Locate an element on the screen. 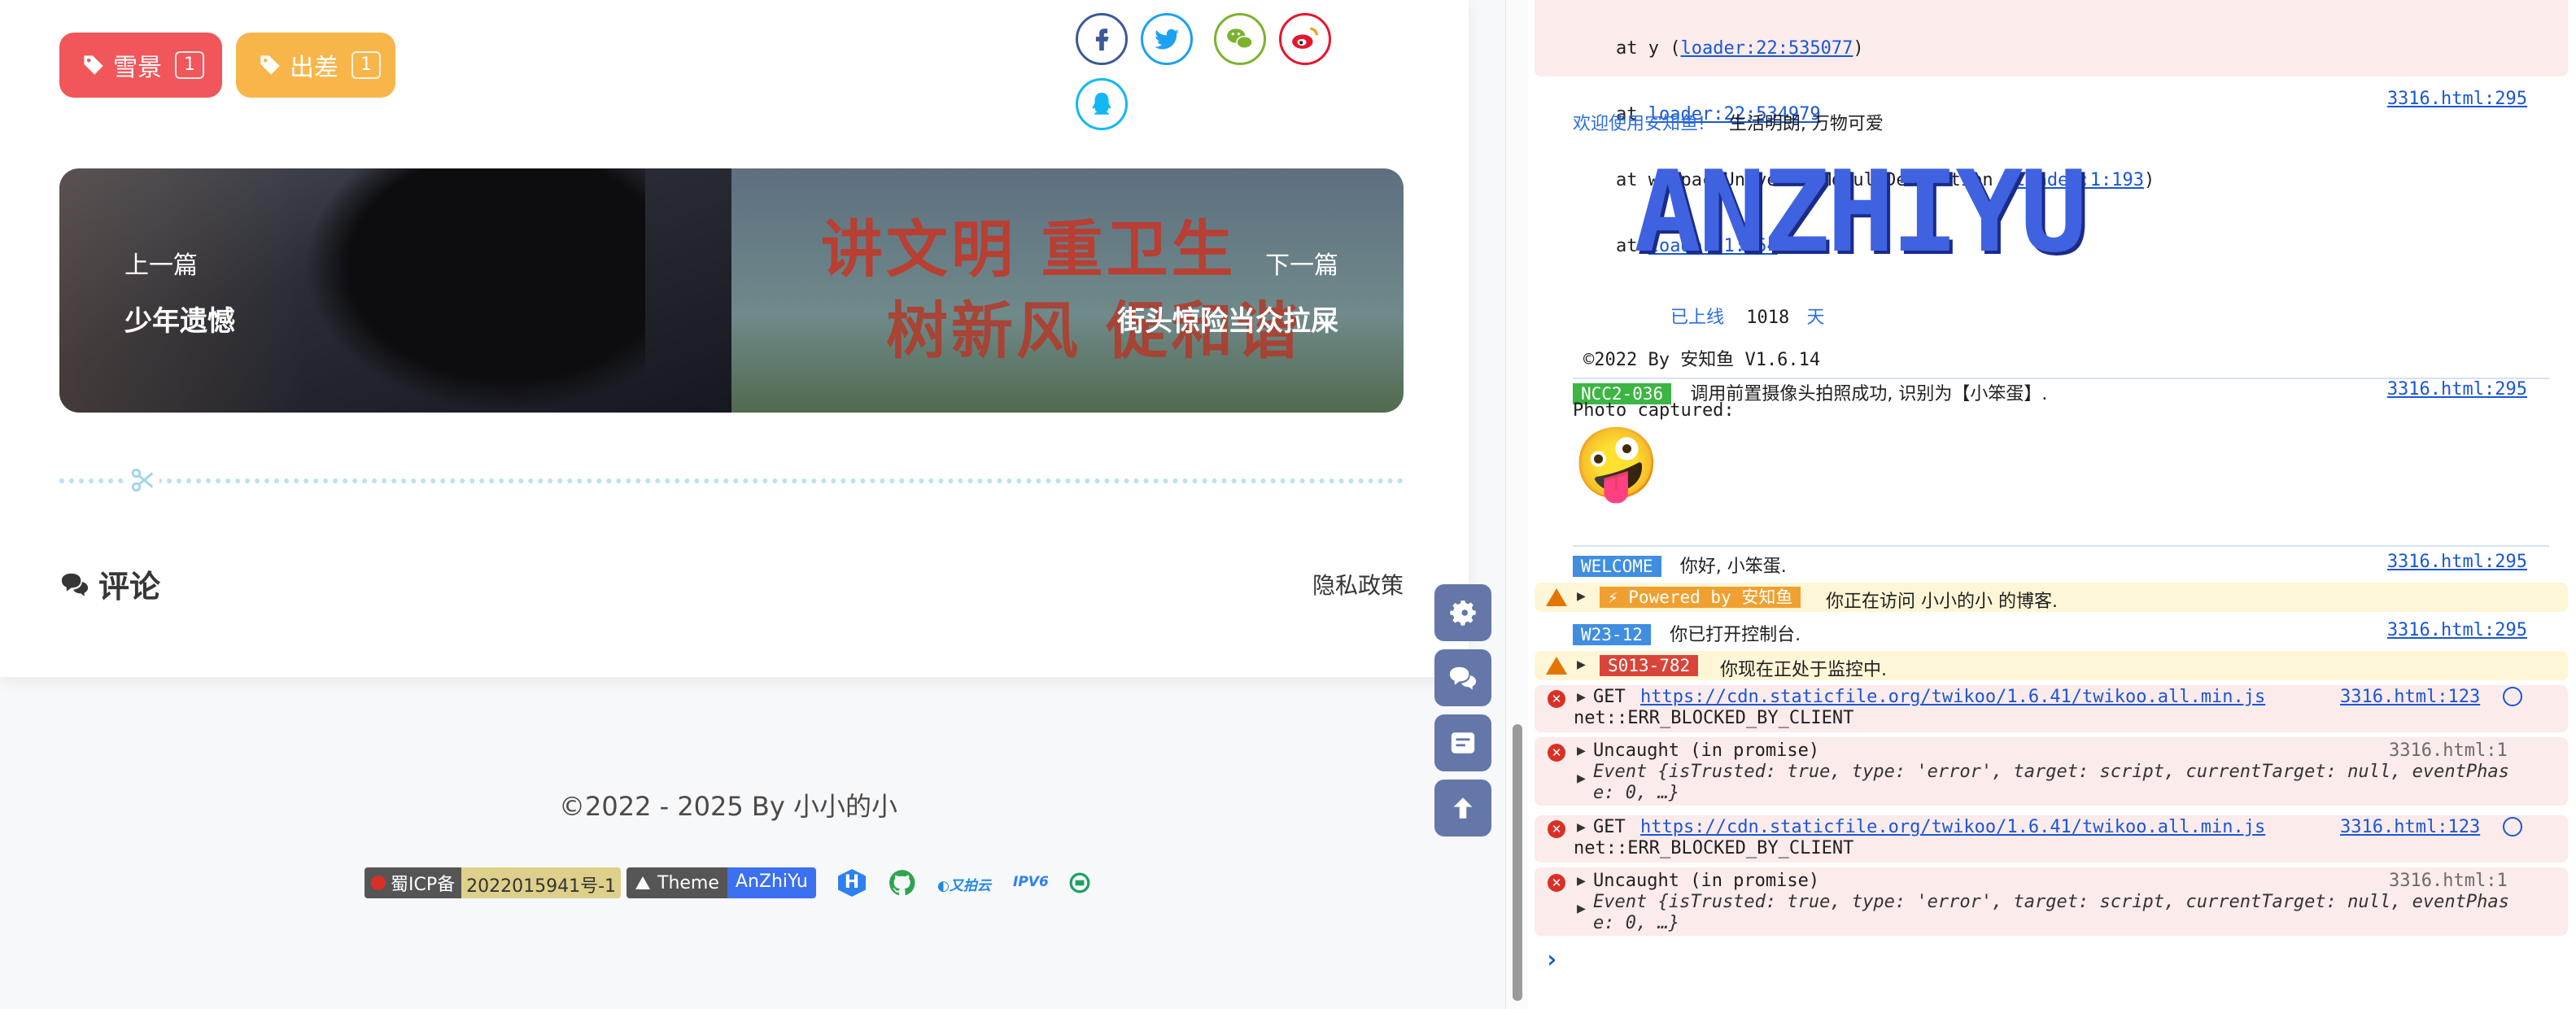 Image resolution: width=2576 pixels, height=1009 pixels. scrollbar-thumb is located at coordinates (1517, 862).